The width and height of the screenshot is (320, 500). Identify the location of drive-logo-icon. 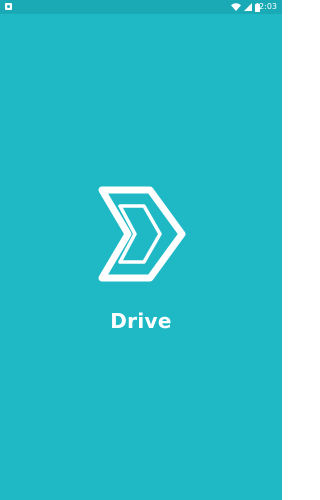
(142, 234).